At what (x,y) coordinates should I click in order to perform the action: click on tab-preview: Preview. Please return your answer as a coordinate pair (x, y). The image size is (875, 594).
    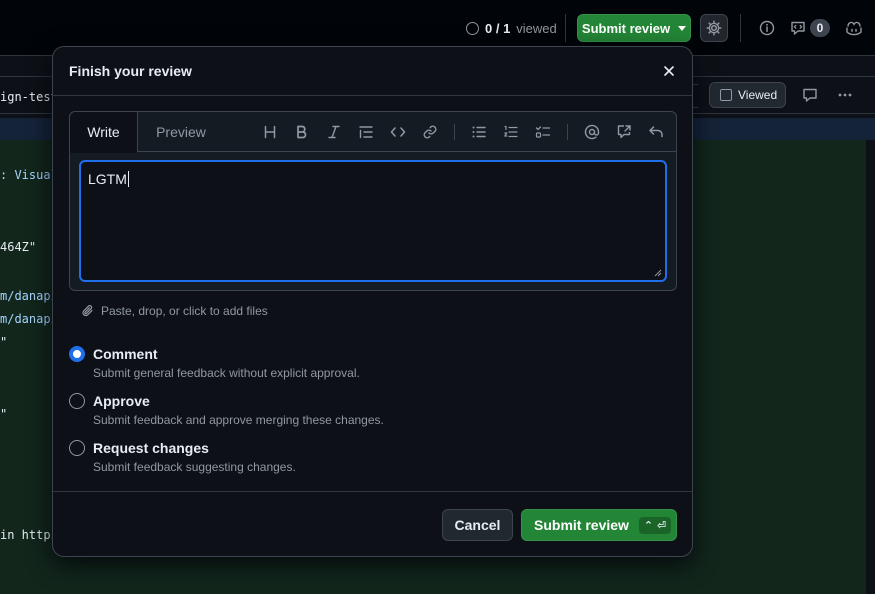
    Looking at the image, I should click on (181, 132).